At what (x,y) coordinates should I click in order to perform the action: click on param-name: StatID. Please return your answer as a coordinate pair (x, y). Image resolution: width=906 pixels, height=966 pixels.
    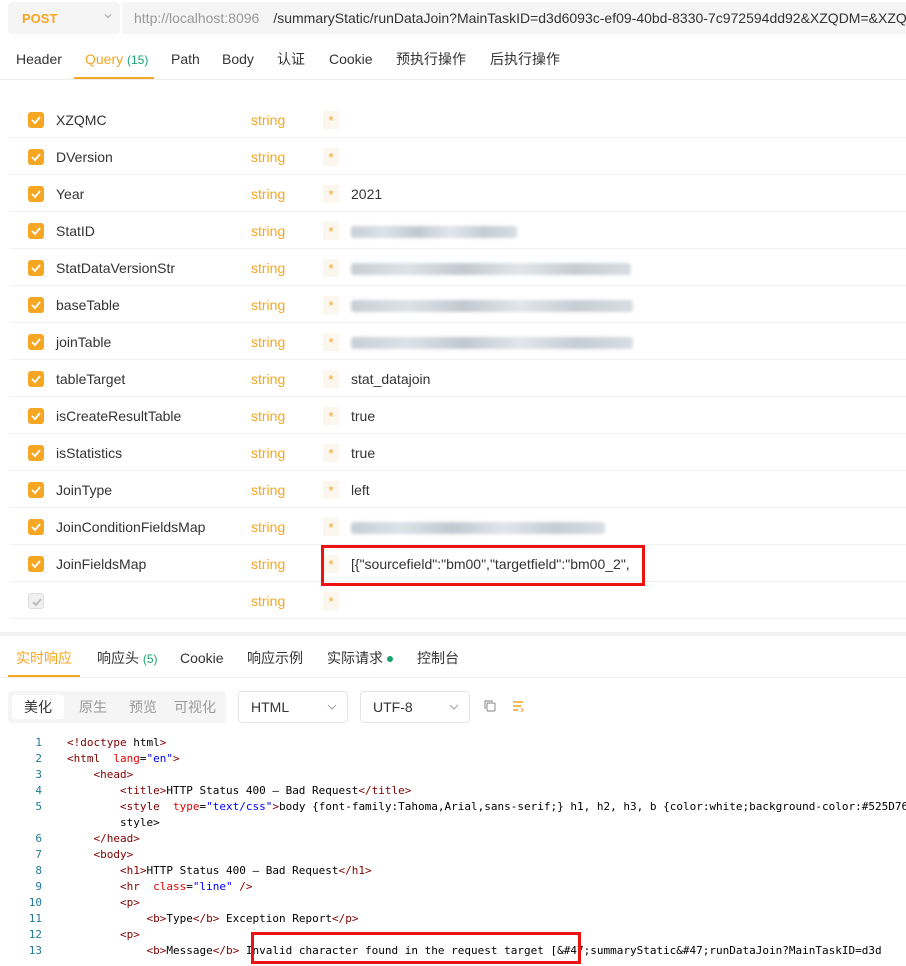
    Looking at the image, I should click on (75, 231).